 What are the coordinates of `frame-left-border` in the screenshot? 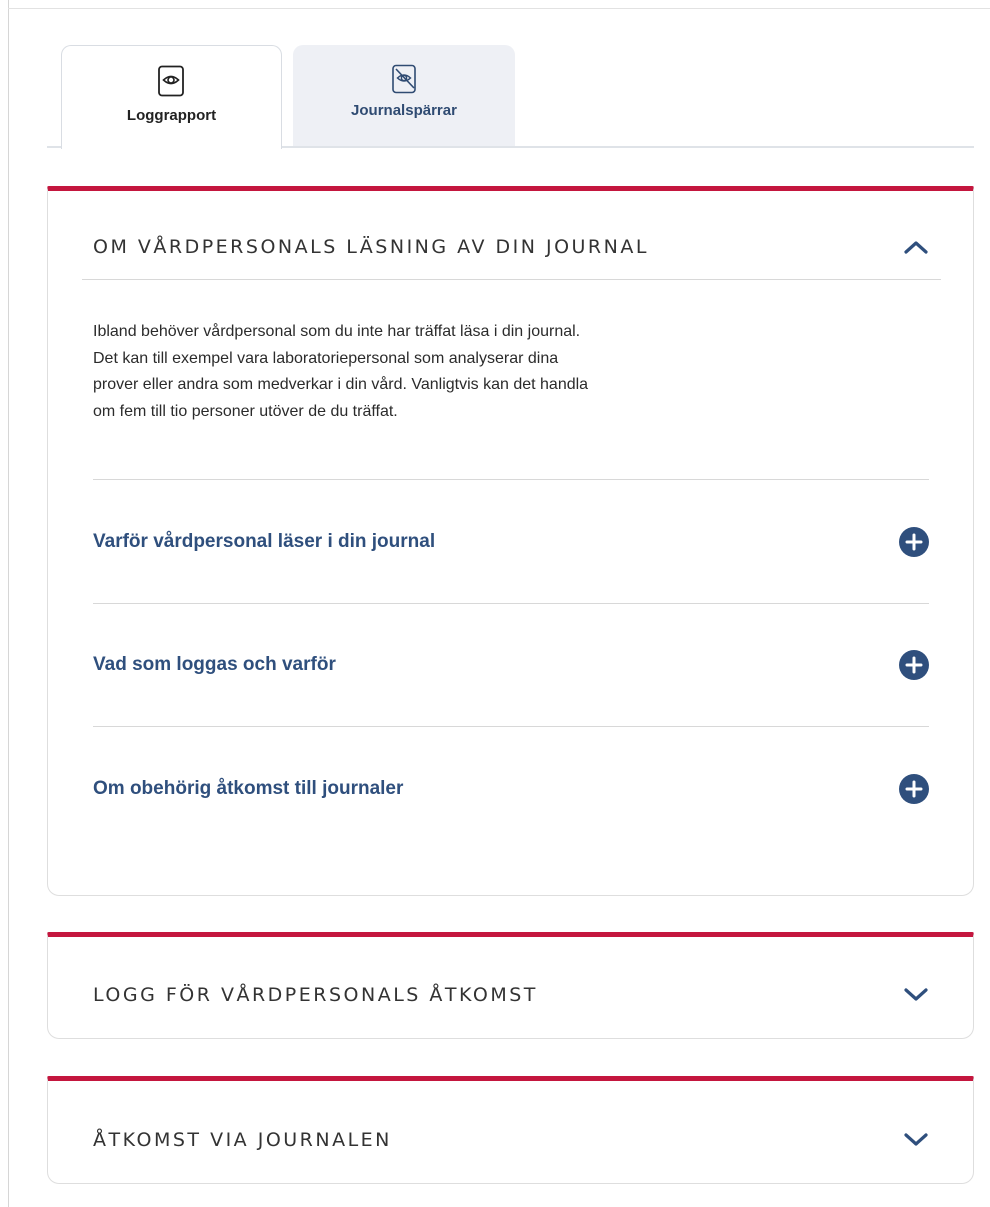 It's located at (8, 603).